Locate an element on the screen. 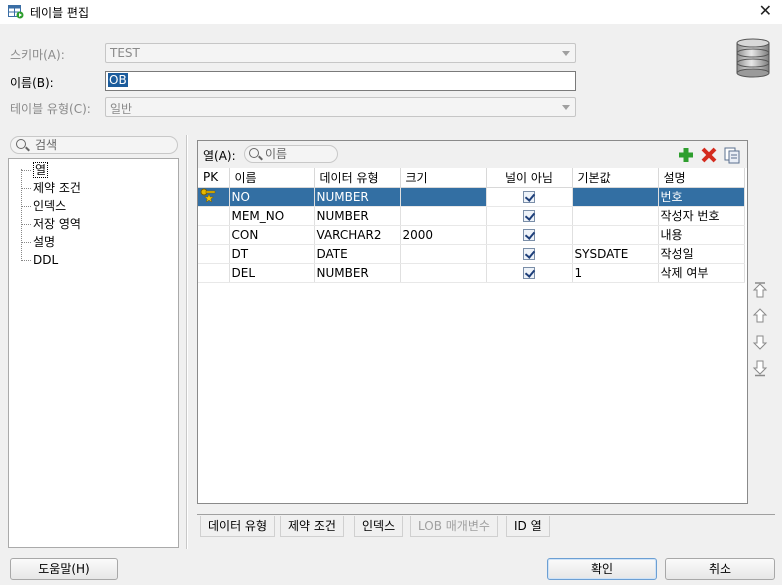 The image size is (782, 585). table-type-value: 일반 is located at coordinates (121, 109).